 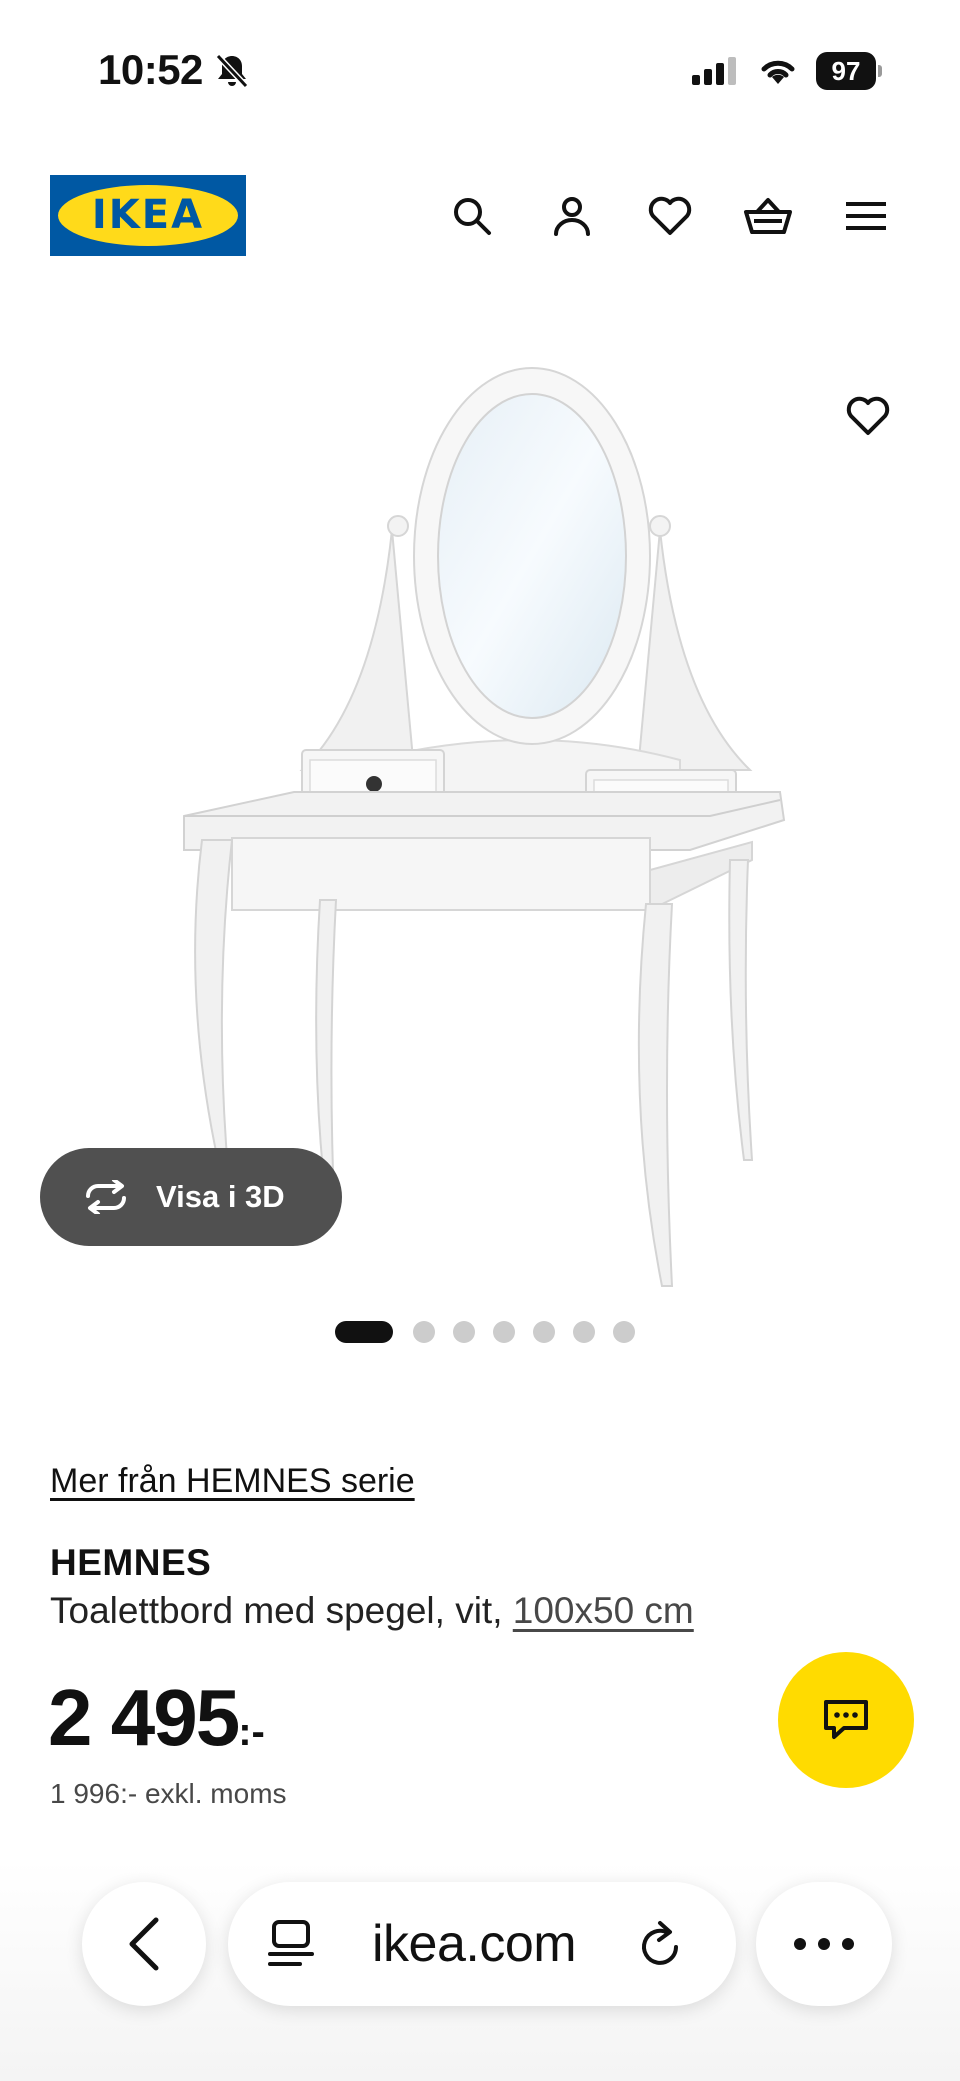 I want to click on view-in-3d-button: Visa i 3D, so click(x=191, y=1197).